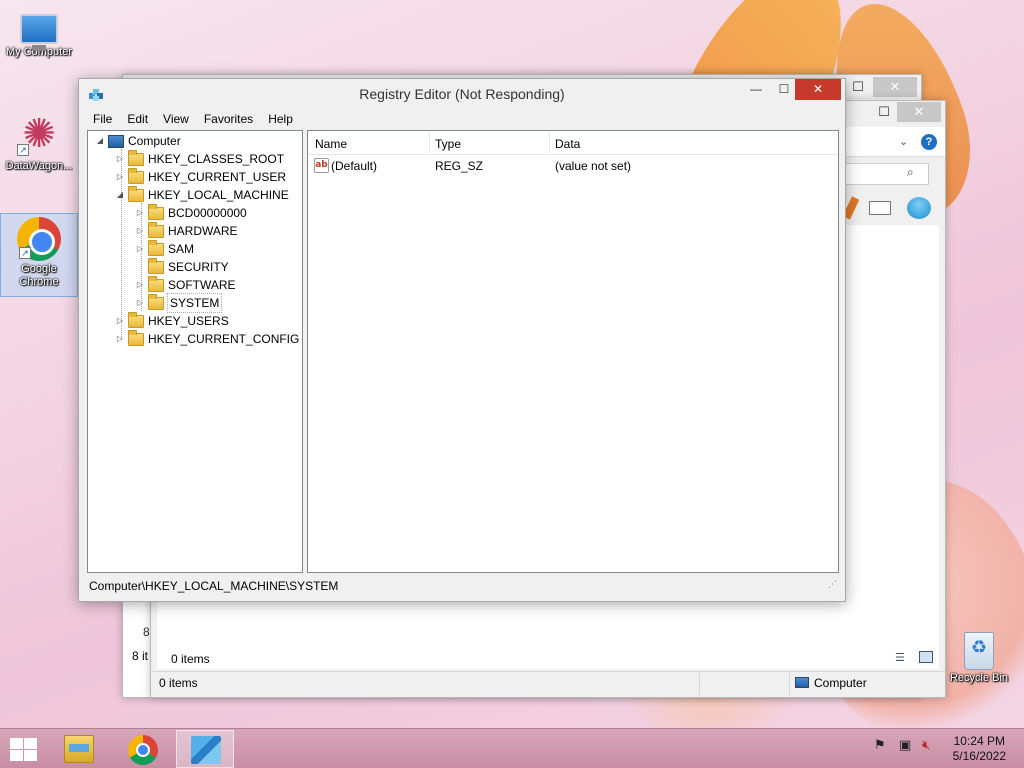  I want to click on menu-bar: File Edit View Favorites Help, so click(192, 119).